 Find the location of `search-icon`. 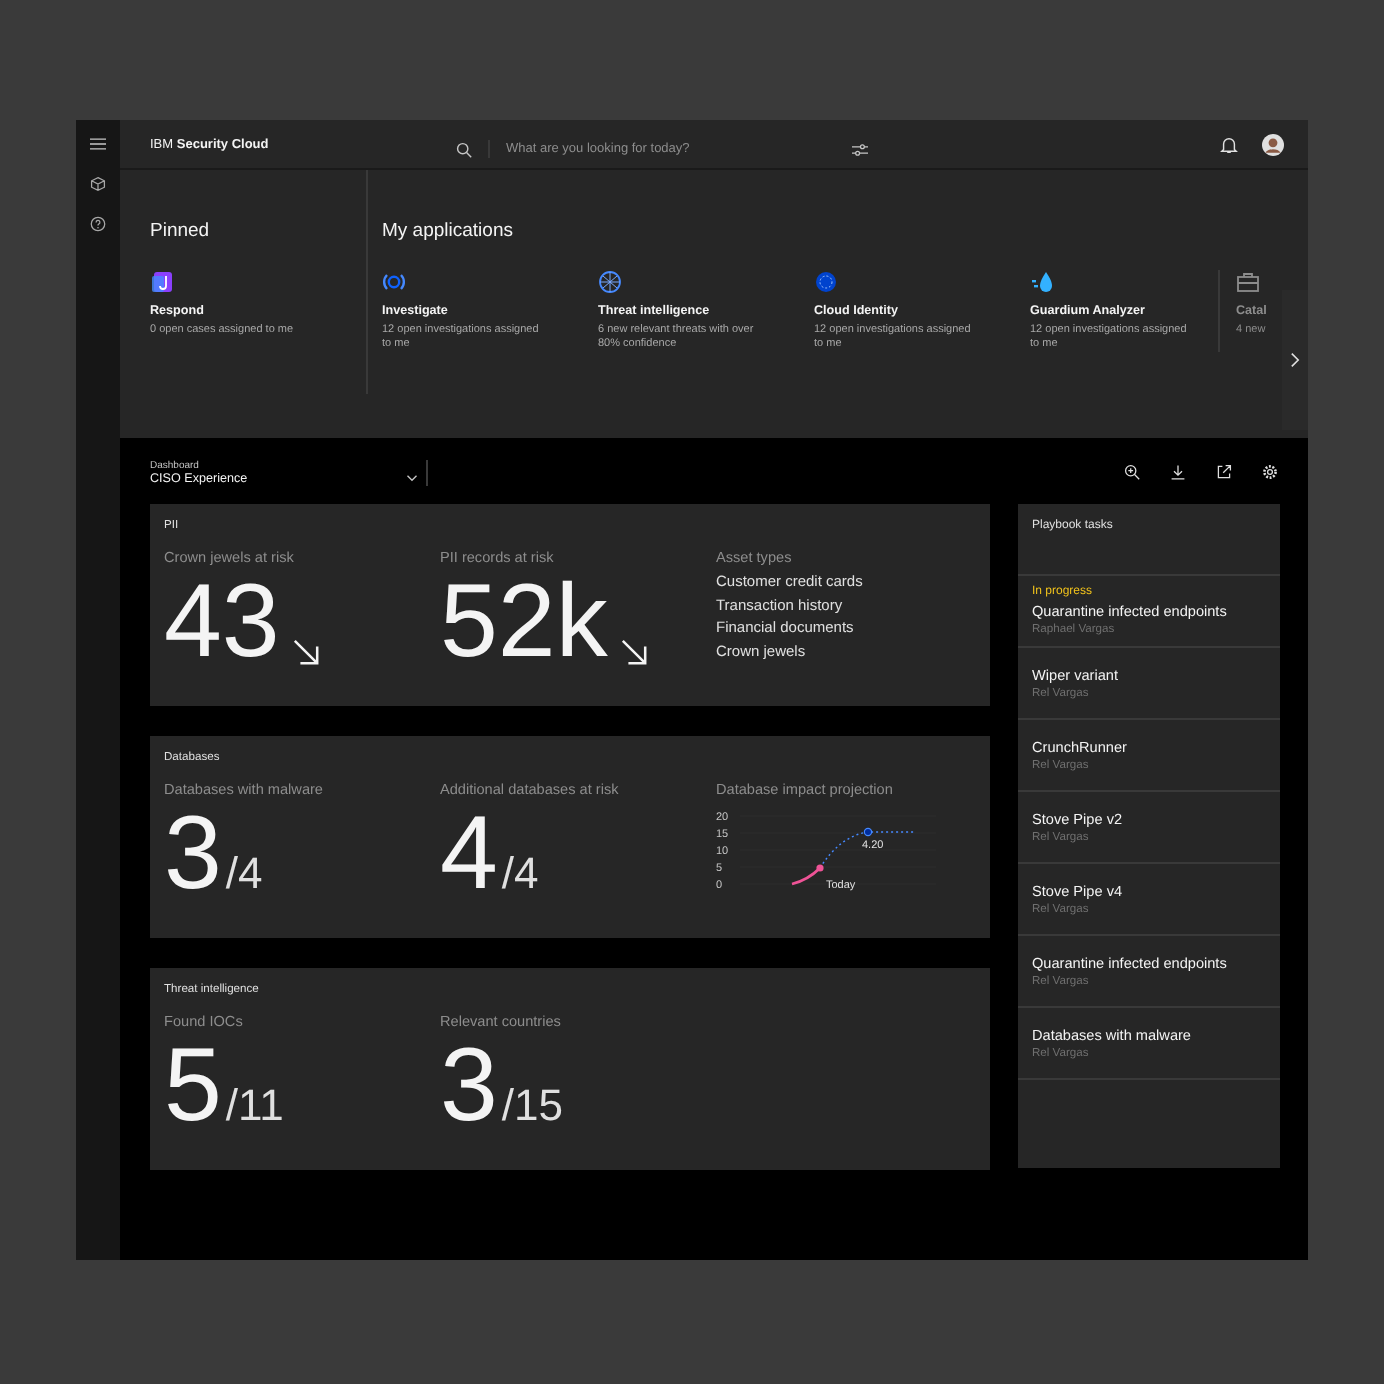

search-icon is located at coordinates (464, 149).